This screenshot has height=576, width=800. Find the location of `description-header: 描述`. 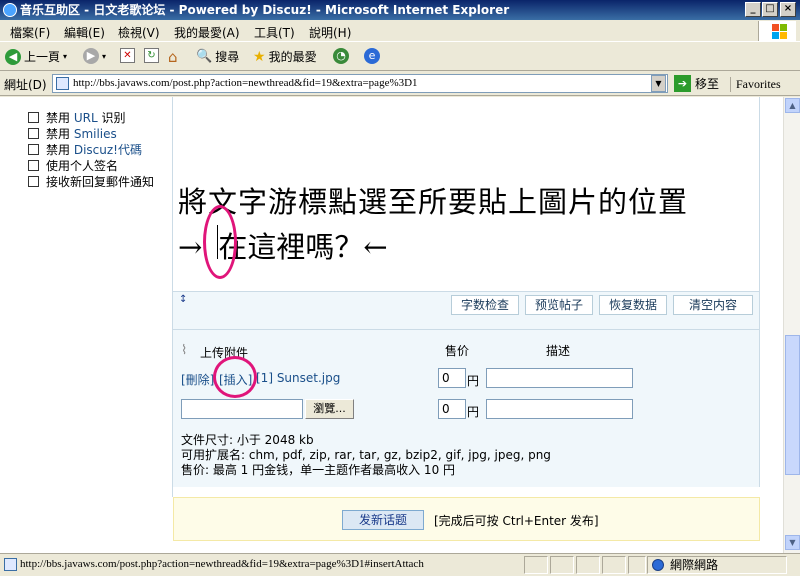

description-header: 描述 is located at coordinates (558, 351).